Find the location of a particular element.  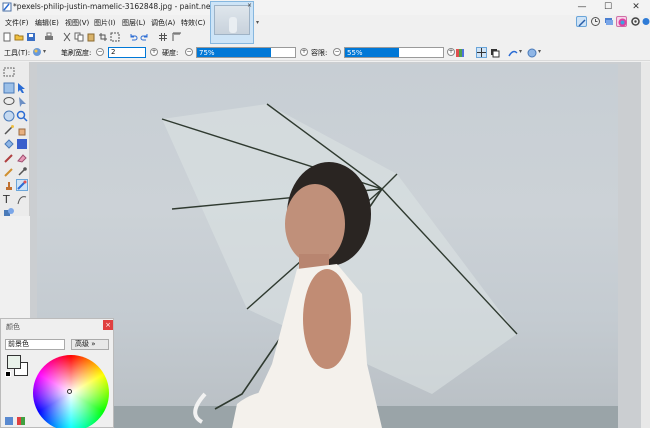

paint-bucket-tool-icon is located at coordinates (9, 144).